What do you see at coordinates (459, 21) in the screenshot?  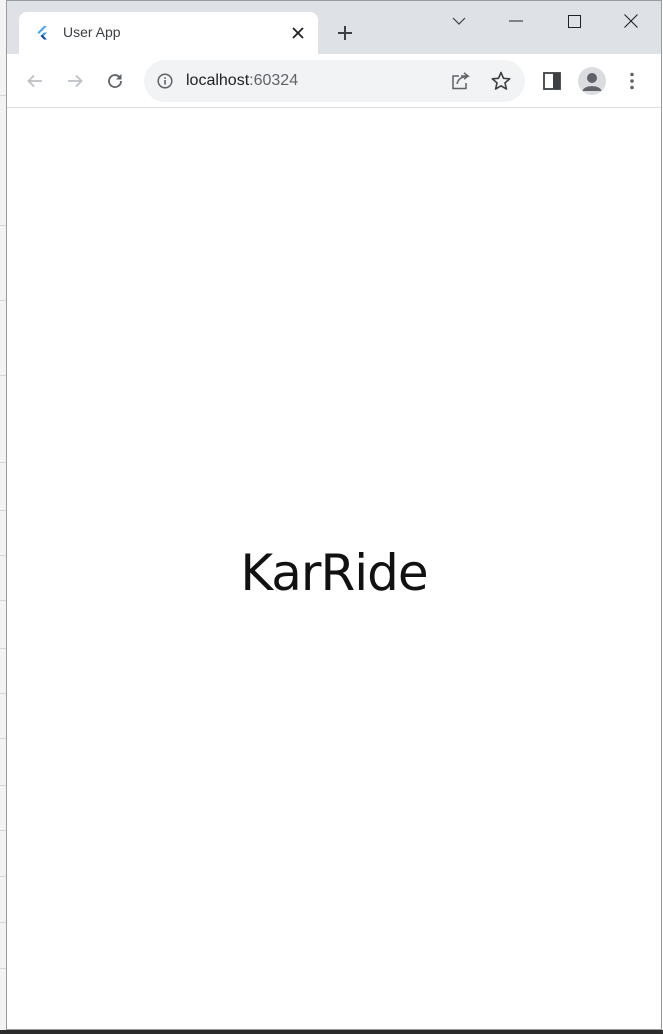 I see `chevron-down-icon` at bounding box center [459, 21].